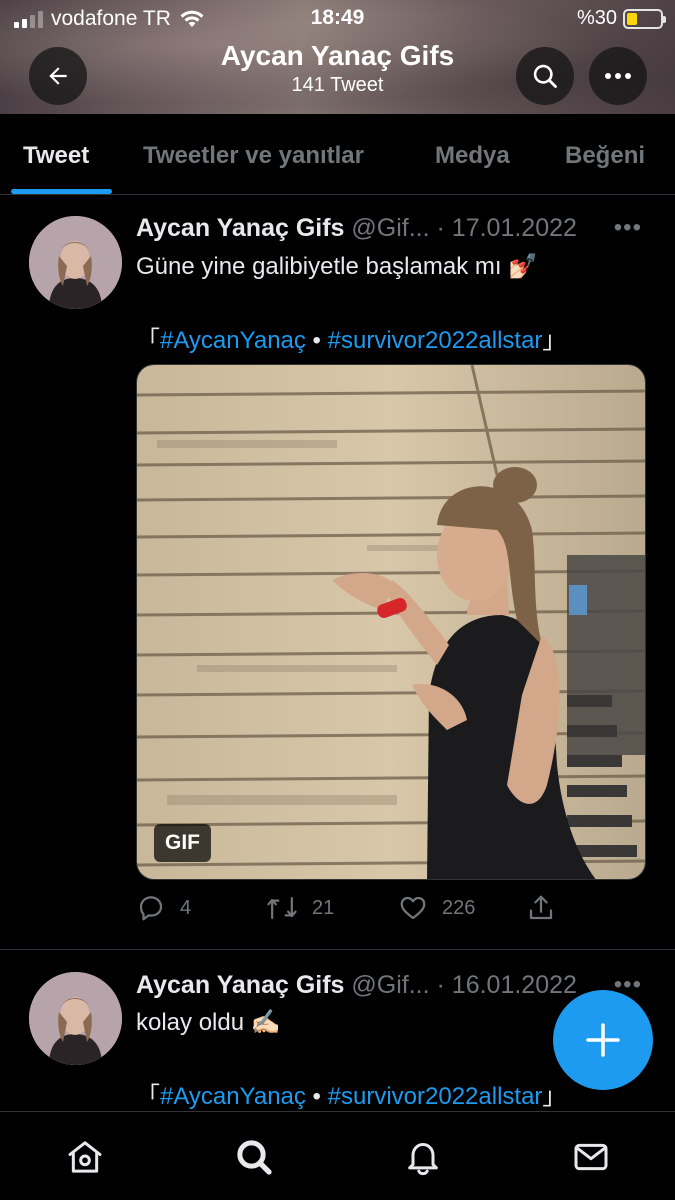 The width and height of the screenshot is (675, 1200). Describe the element at coordinates (596, 18) in the screenshot. I see `battery-percent: %30` at that location.